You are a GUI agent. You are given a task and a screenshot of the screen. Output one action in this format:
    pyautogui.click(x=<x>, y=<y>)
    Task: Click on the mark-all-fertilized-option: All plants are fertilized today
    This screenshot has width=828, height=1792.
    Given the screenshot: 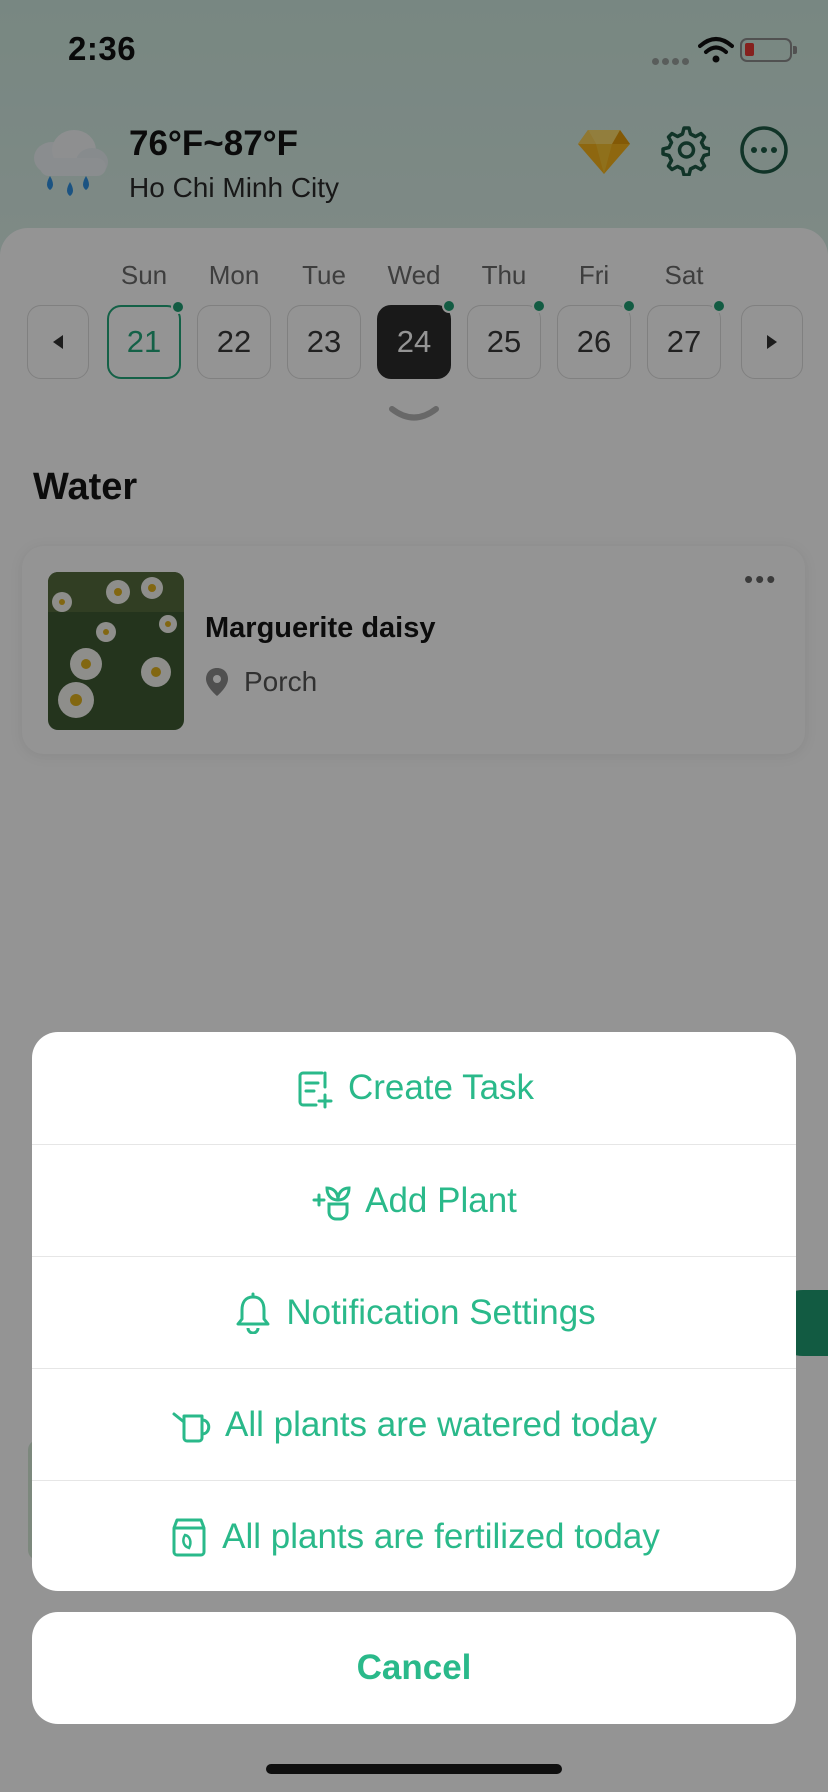 What is the action you would take?
    pyautogui.click(x=414, y=1535)
    